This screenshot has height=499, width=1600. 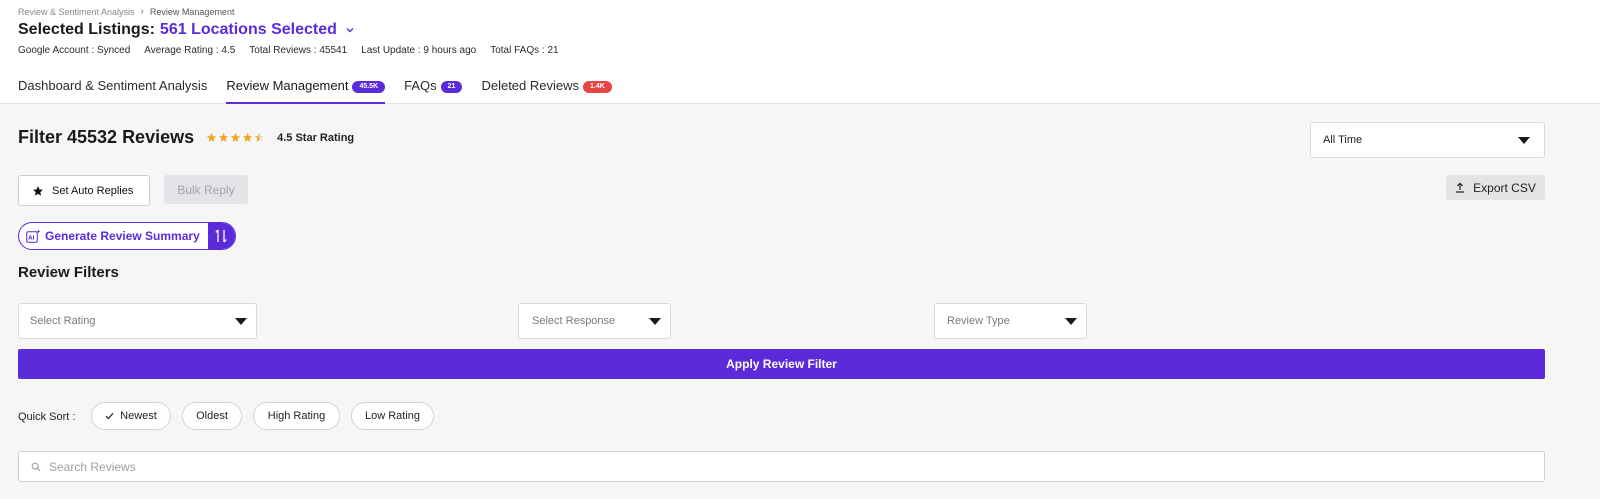 I want to click on meta-average-rating: Average Rating : 4.5, so click(x=190, y=50).